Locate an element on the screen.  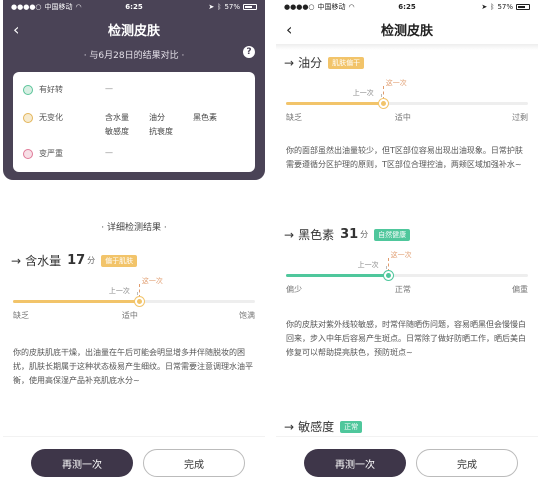
compare-label: 变严重 is located at coordinates (51, 153).